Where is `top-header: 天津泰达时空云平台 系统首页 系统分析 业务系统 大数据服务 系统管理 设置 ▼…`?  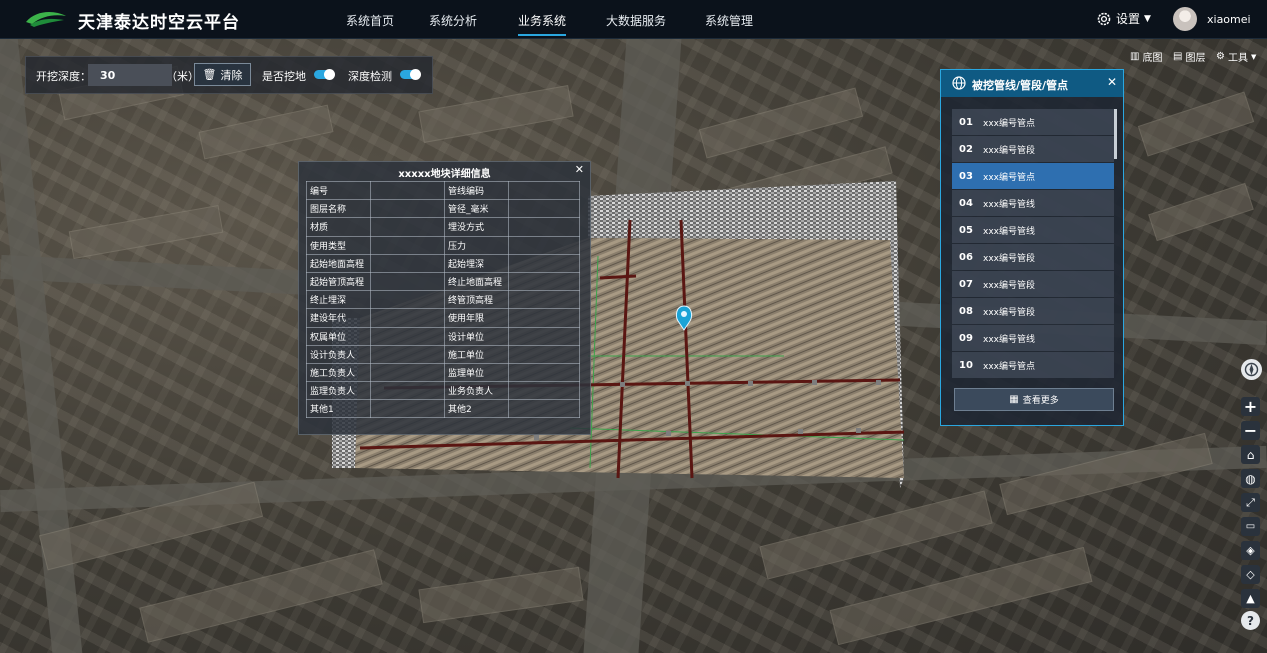 top-header: 天津泰达时空云平台 系统首页 系统分析 业务系统 大数据服务 系统管理 设置 ▼… is located at coordinates (633, 19).